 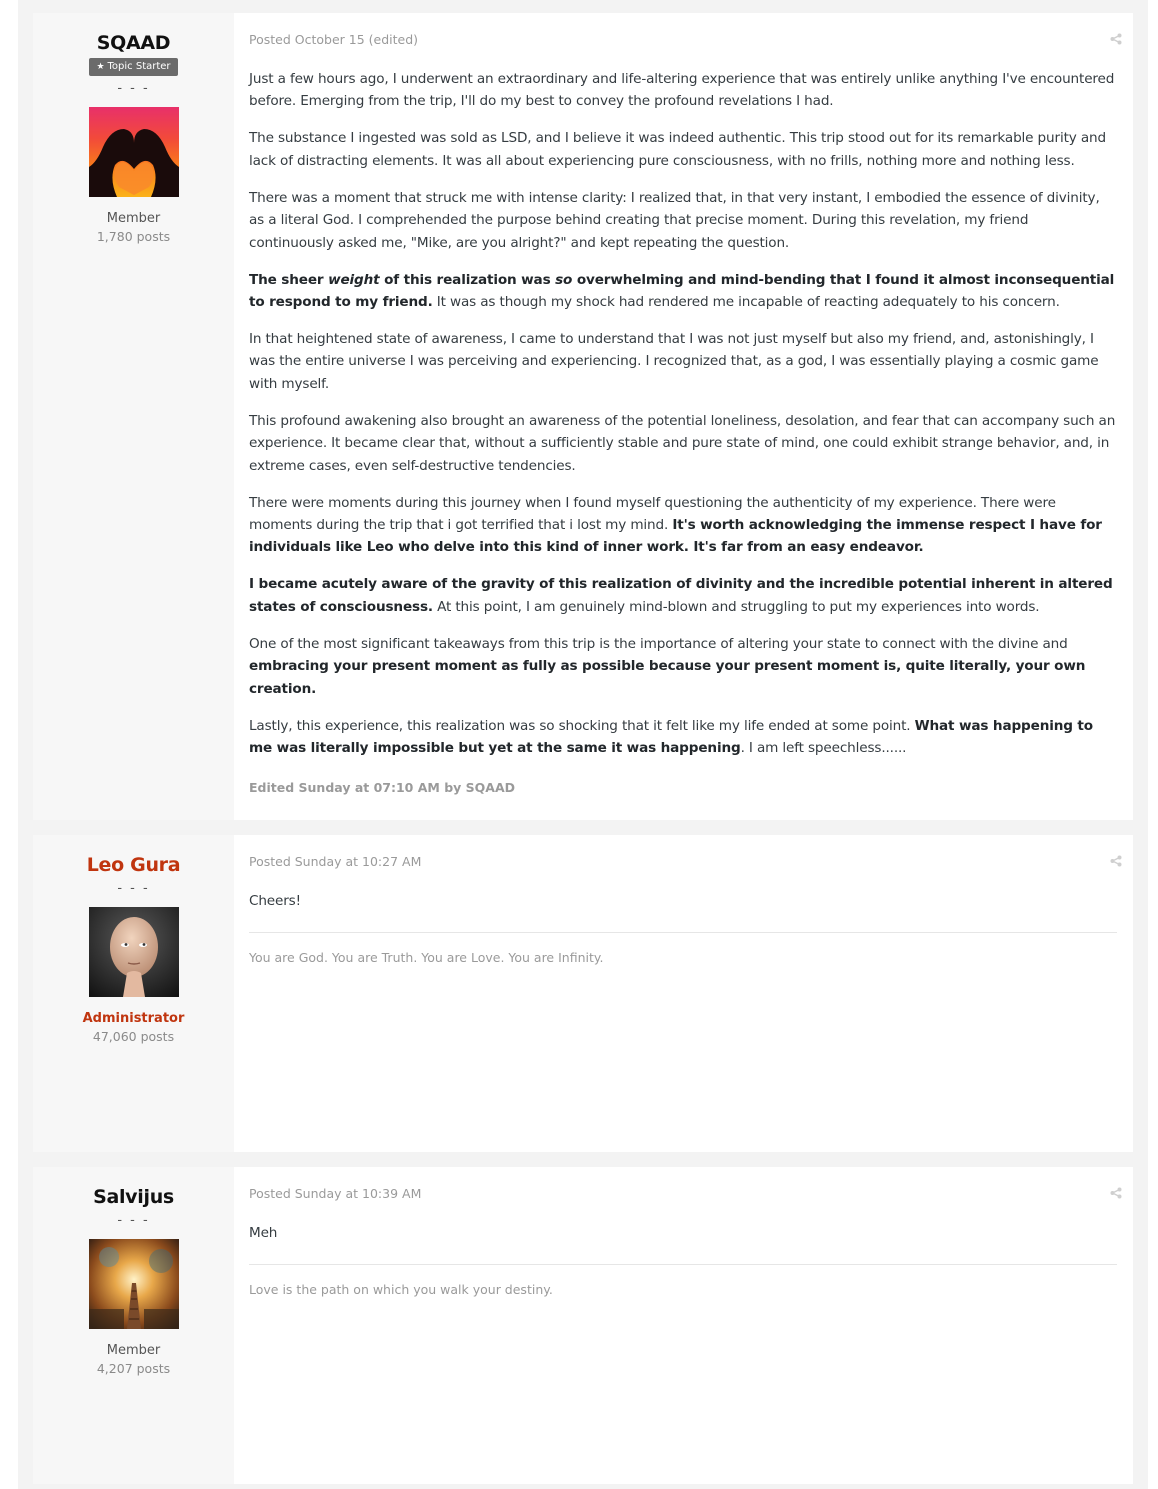 What do you see at coordinates (564, 279) in the screenshot?
I see `text-run: so` at bounding box center [564, 279].